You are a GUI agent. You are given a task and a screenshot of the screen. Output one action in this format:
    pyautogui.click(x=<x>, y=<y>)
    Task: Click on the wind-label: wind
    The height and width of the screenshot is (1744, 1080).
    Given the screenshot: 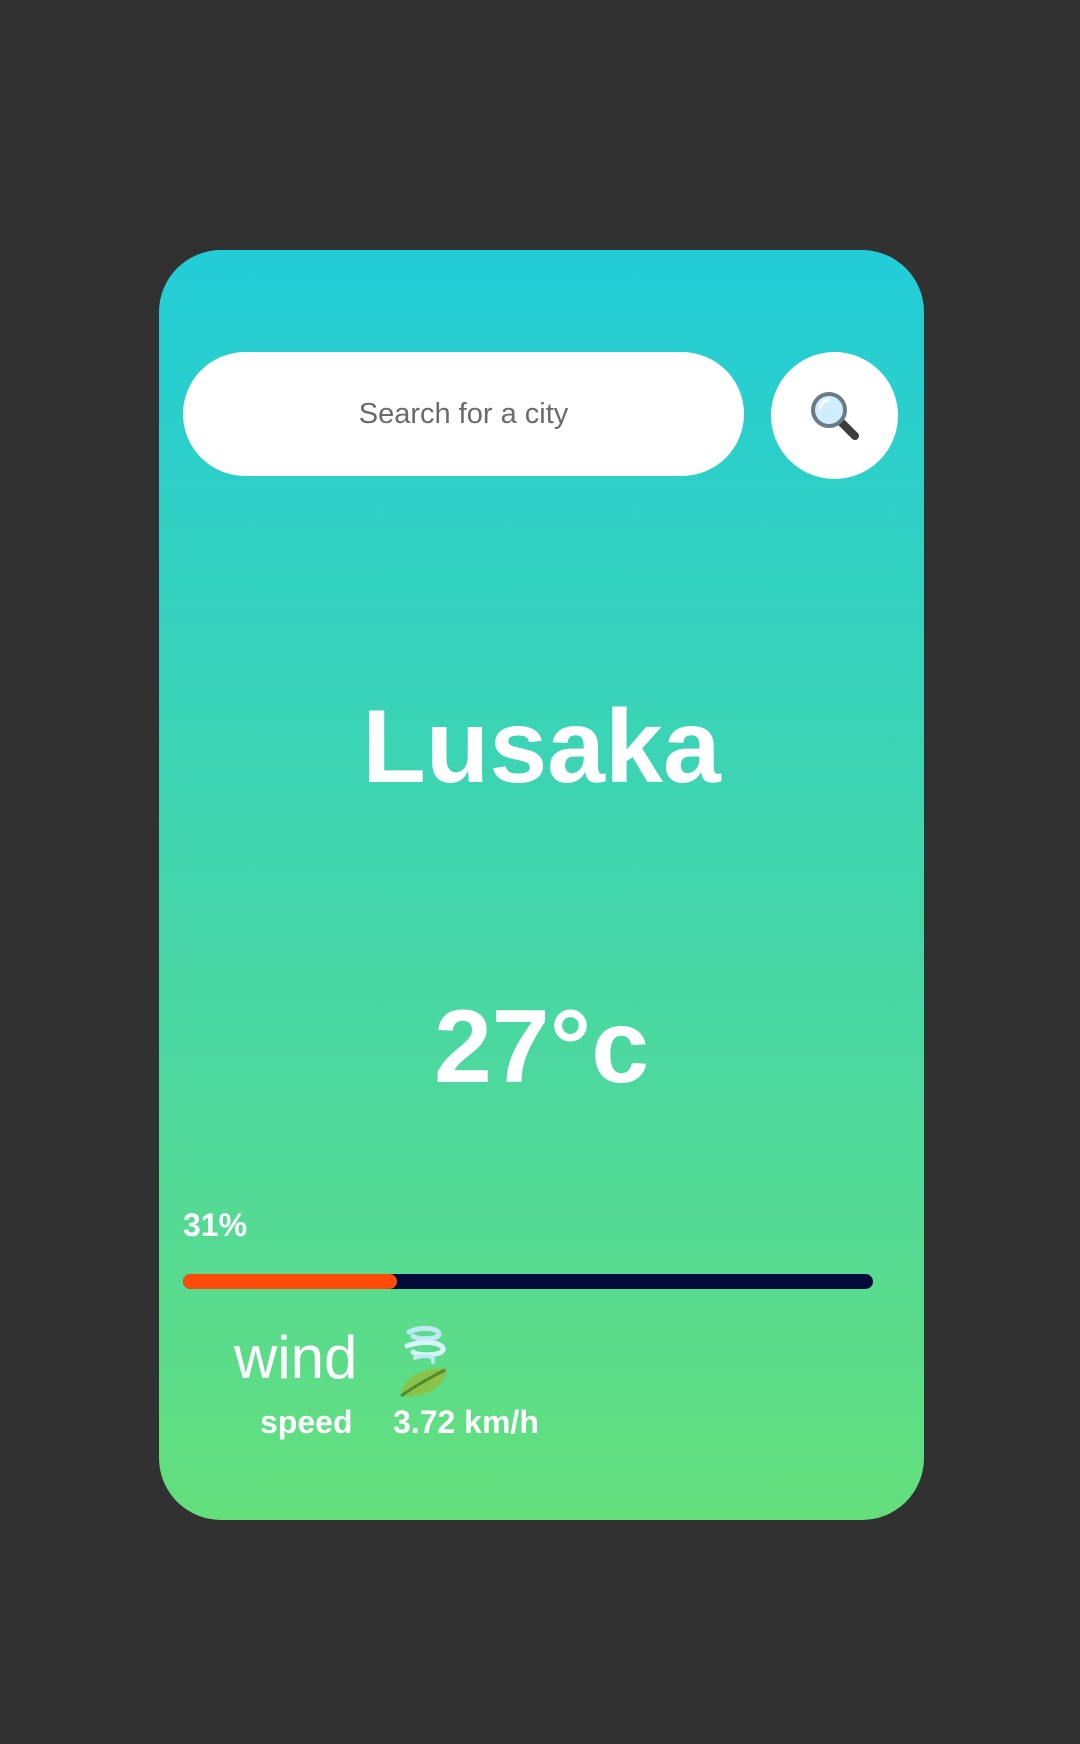 What is the action you would take?
    pyautogui.click(x=296, y=1357)
    